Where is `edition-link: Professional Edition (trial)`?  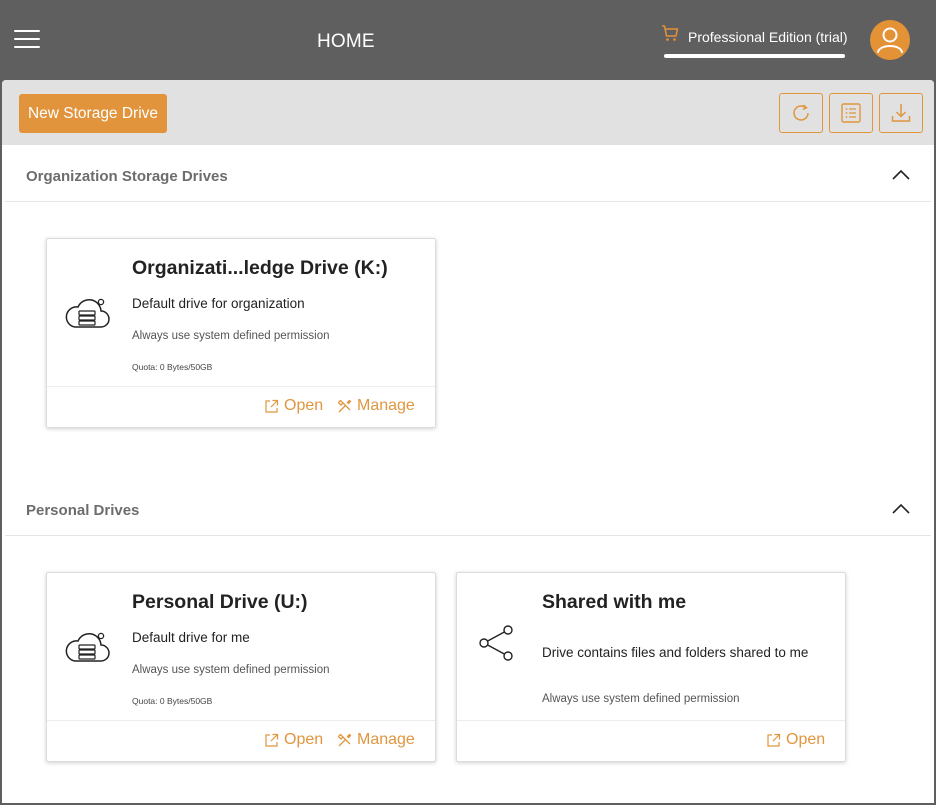 edition-link: Professional Edition (trial) is located at coordinates (754, 41).